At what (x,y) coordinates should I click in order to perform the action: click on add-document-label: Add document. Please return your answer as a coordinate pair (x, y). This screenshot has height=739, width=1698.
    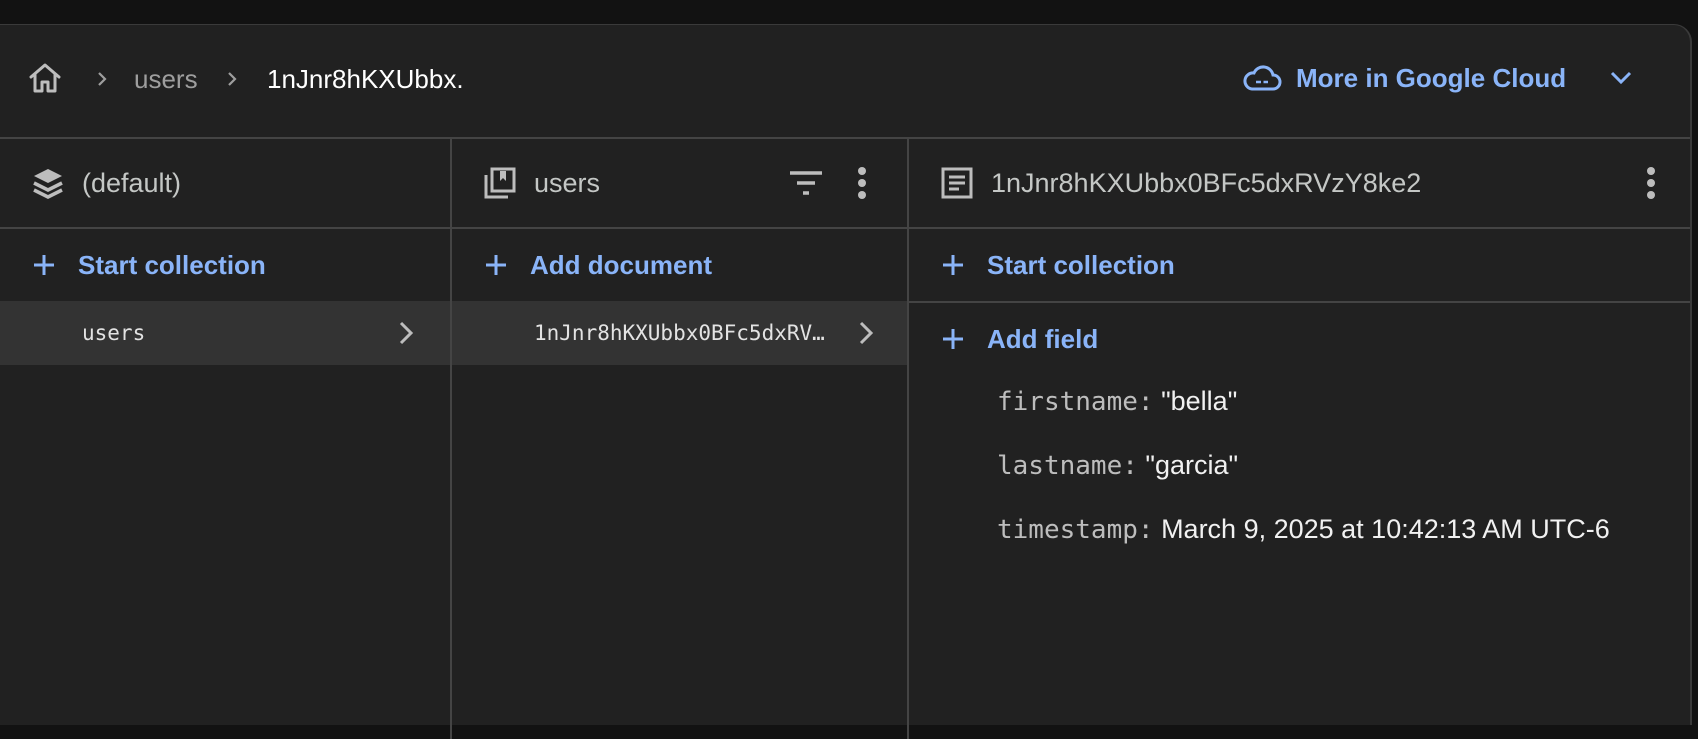
    Looking at the image, I should click on (621, 265).